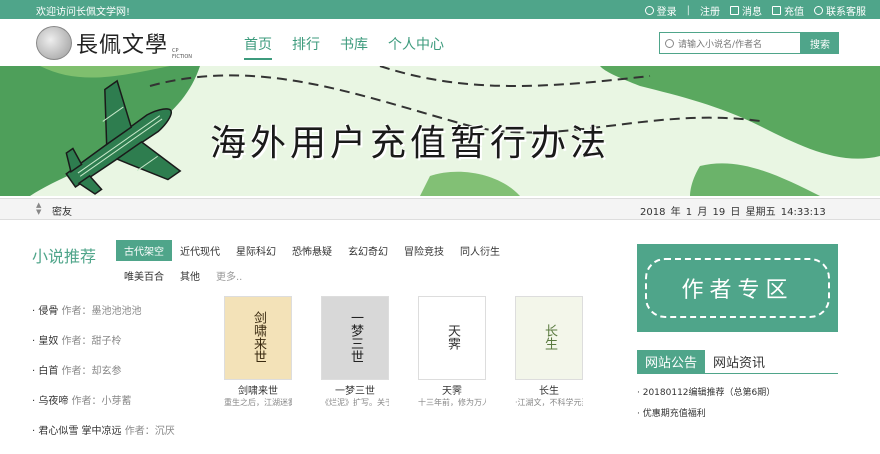 Image resolution: width=880 pixels, height=454 pixels. I want to click on notice-bar: ▲ ▼ 密友 2018 年 1 月 19 日 星期五 14:33:13, so click(440, 209).